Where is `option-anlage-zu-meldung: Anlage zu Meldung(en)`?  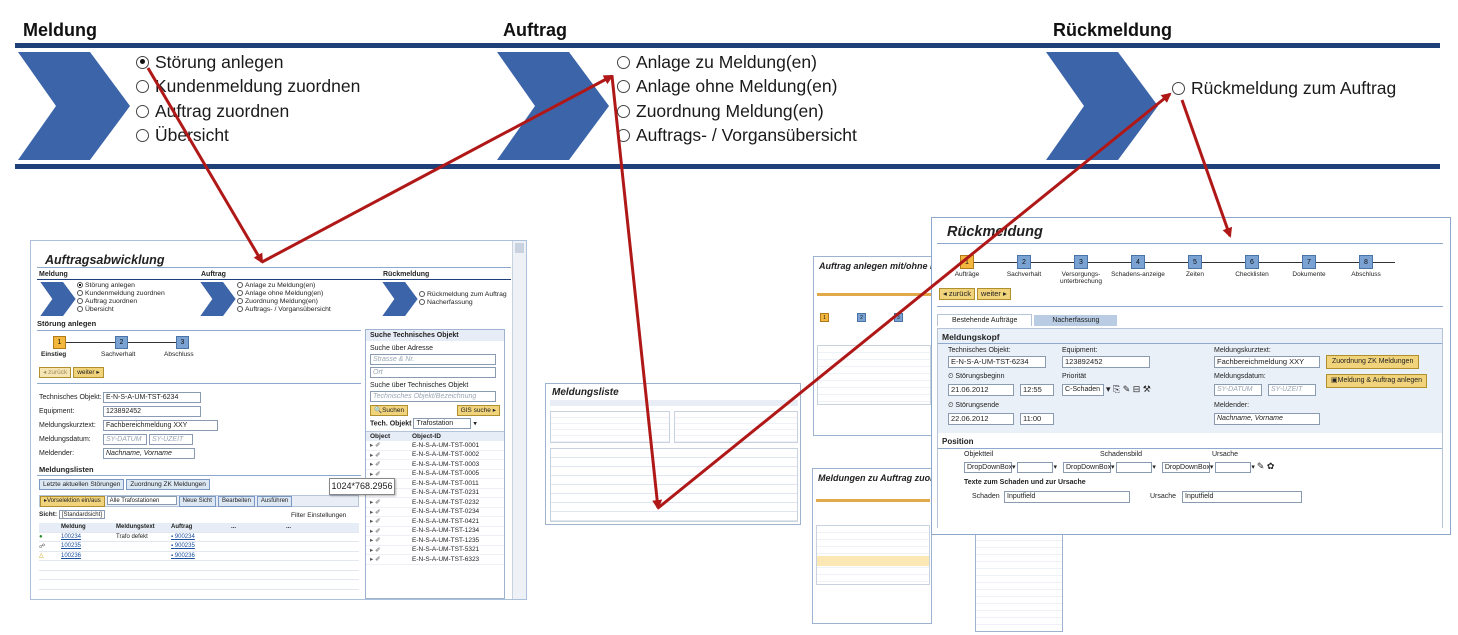
option-anlage-zu-meldung: Anlage zu Meldung(en) is located at coordinates (737, 62).